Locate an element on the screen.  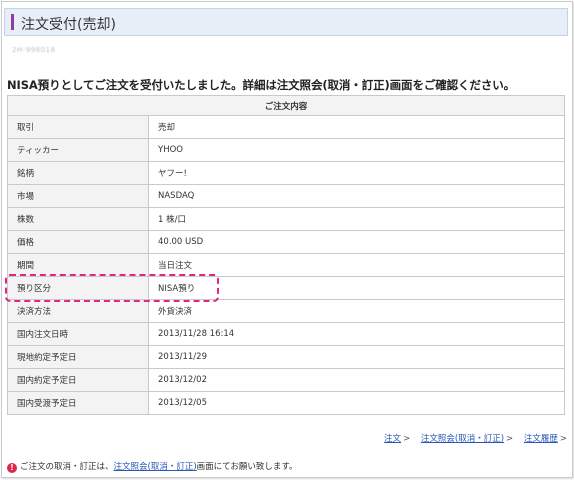
row-value: 40.00 USD is located at coordinates (356, 242).